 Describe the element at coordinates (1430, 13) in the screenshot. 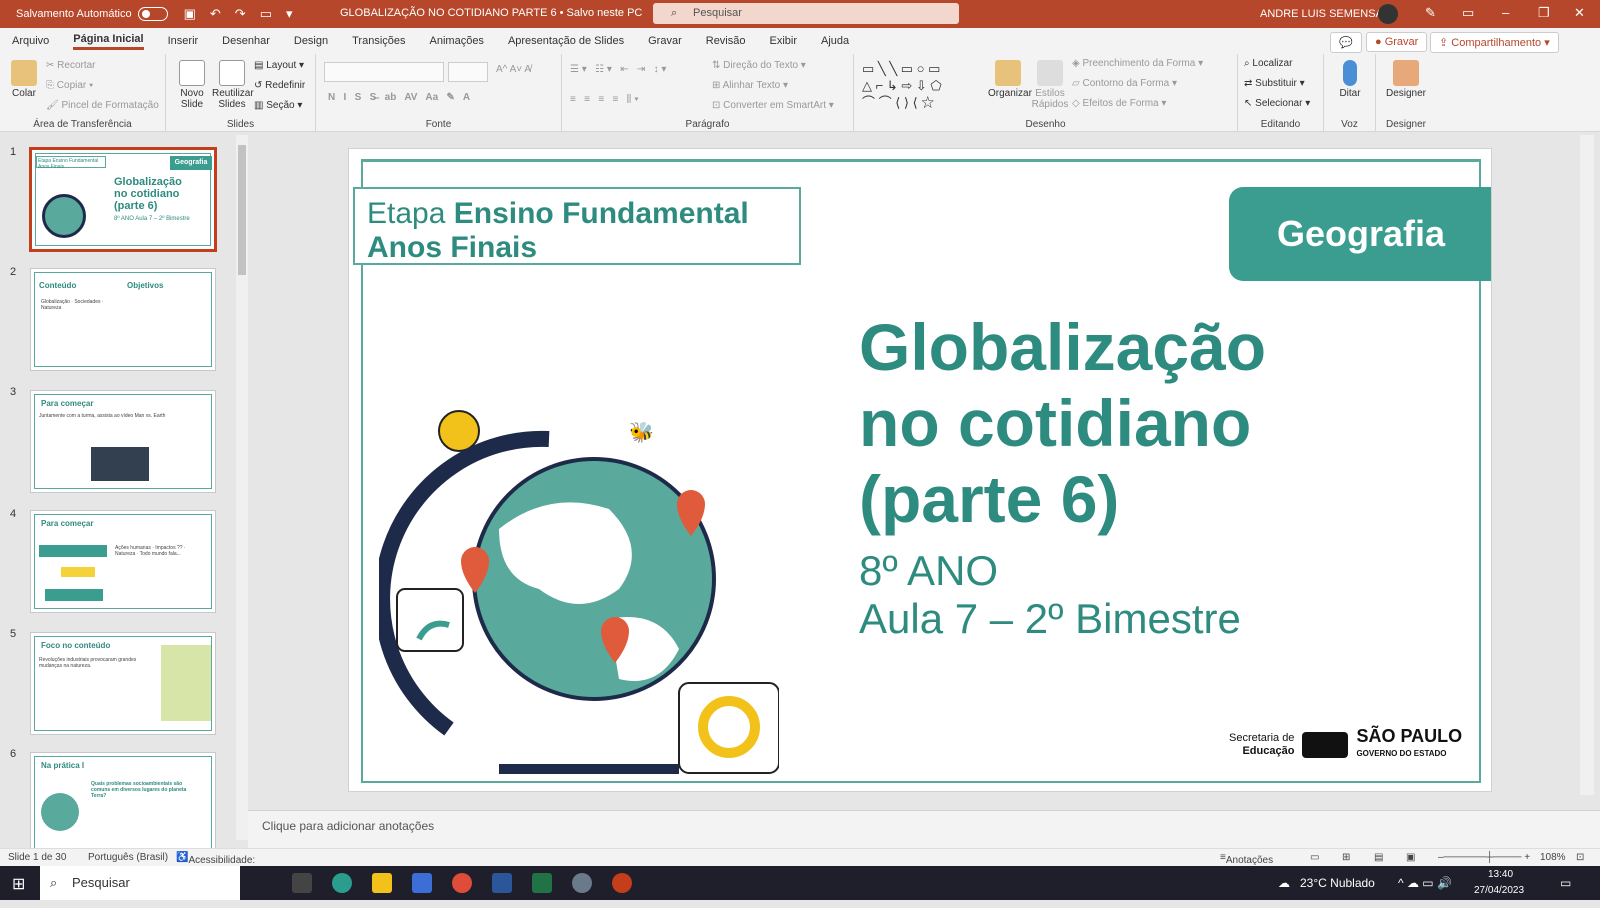

I see `pen-icon: ✎` at that location.